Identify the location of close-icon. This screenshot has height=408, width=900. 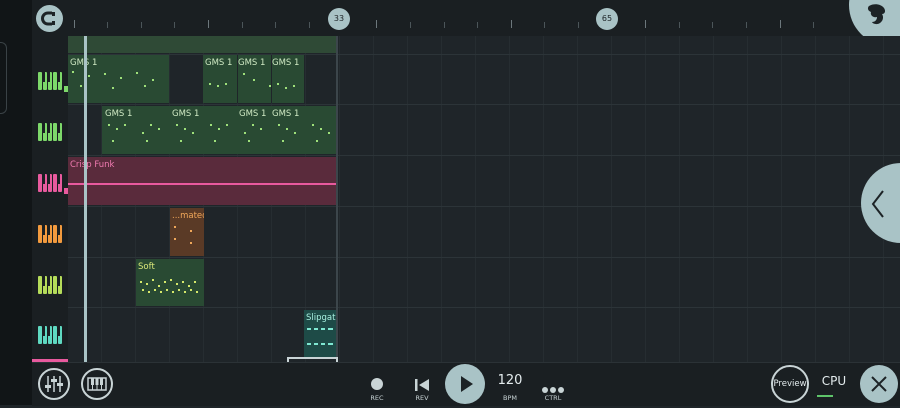
(879, 384).